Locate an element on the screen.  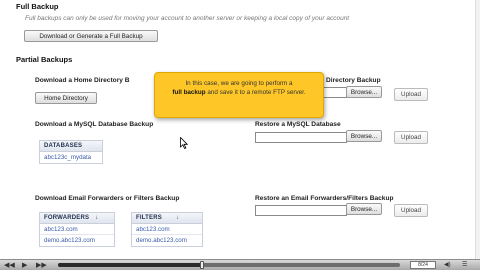
forwarder-link: abc123.com is located at coordinates (77, 229).